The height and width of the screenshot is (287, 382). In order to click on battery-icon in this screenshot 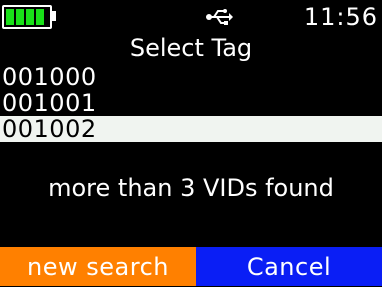, I will do `click(27, 17)`.